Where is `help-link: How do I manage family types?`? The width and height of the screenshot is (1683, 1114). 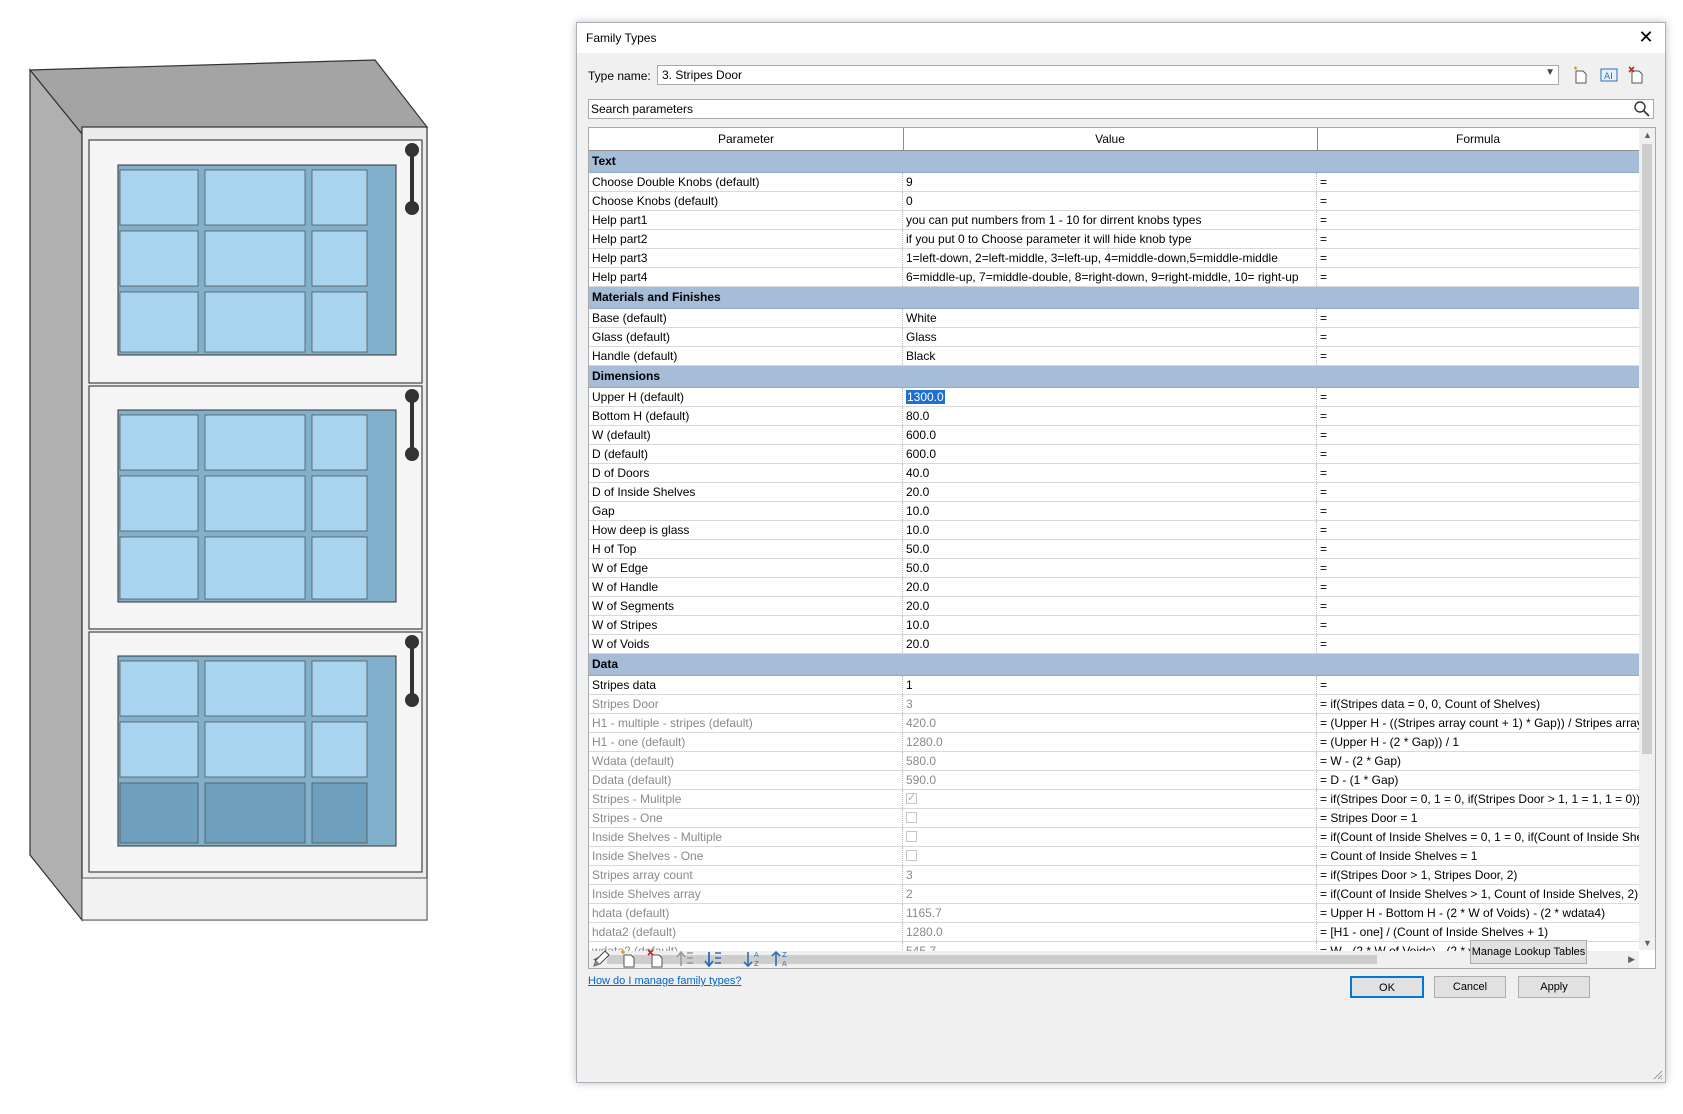
help-link: How do I manage family types? is located at coordinates (664, 981).